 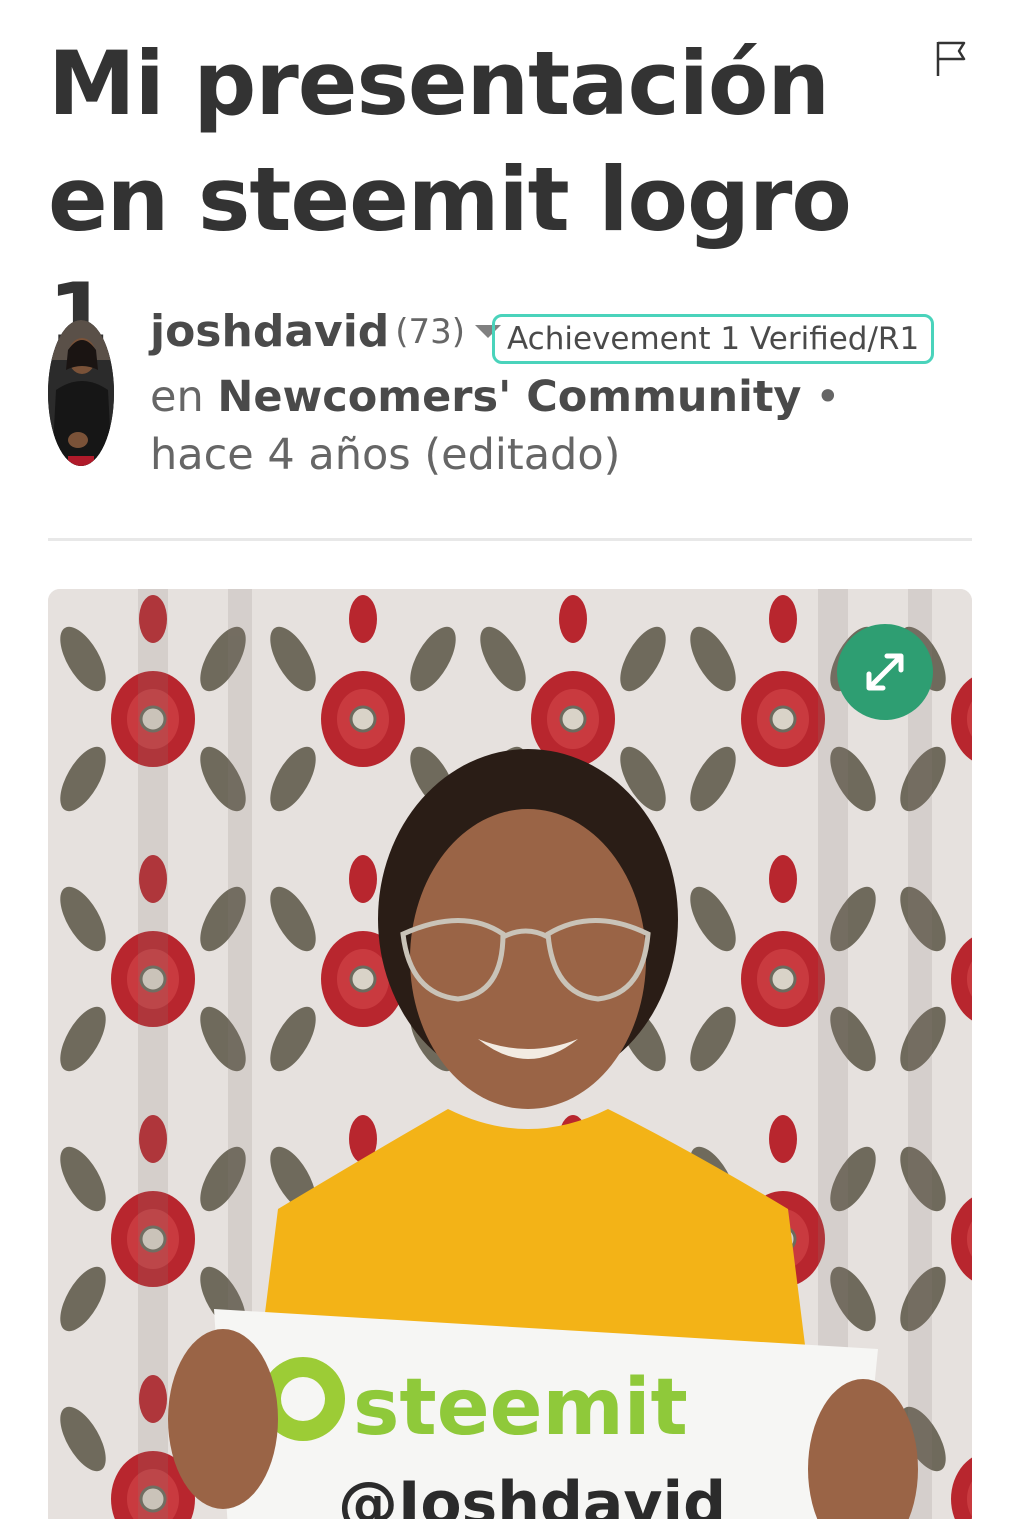 I want to click on author-reputation: (73), so click(x=430, y=331).